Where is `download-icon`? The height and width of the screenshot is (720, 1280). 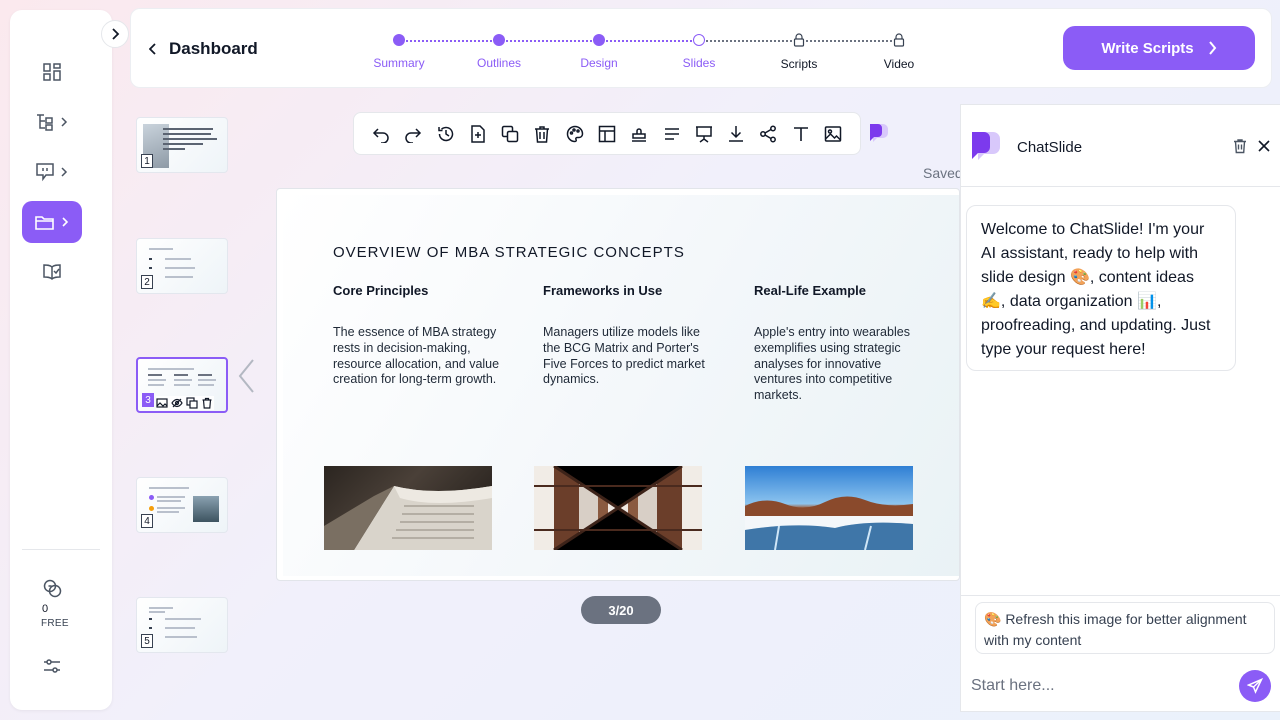
download-icon is located at coordinates (736, 133).